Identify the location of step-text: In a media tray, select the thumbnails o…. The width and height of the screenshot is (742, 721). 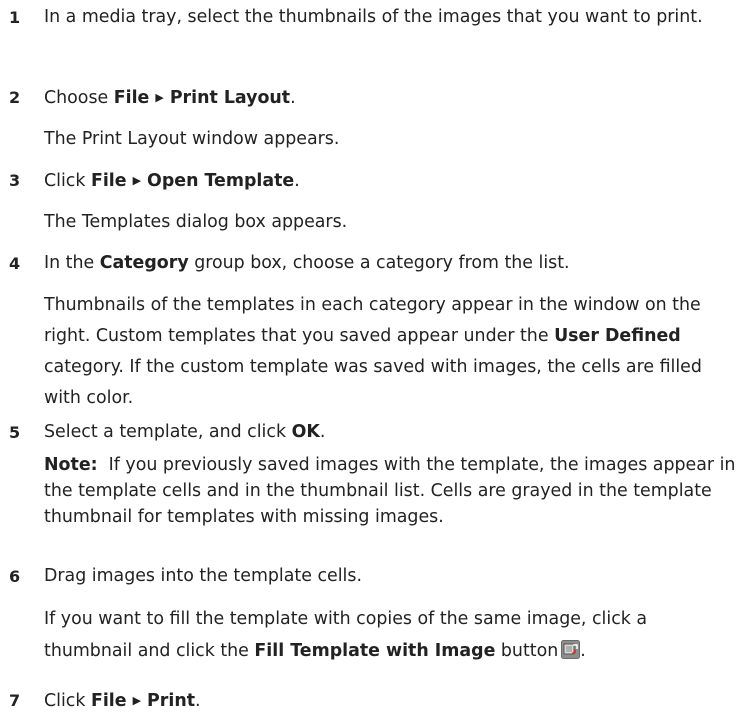
(373, 17).